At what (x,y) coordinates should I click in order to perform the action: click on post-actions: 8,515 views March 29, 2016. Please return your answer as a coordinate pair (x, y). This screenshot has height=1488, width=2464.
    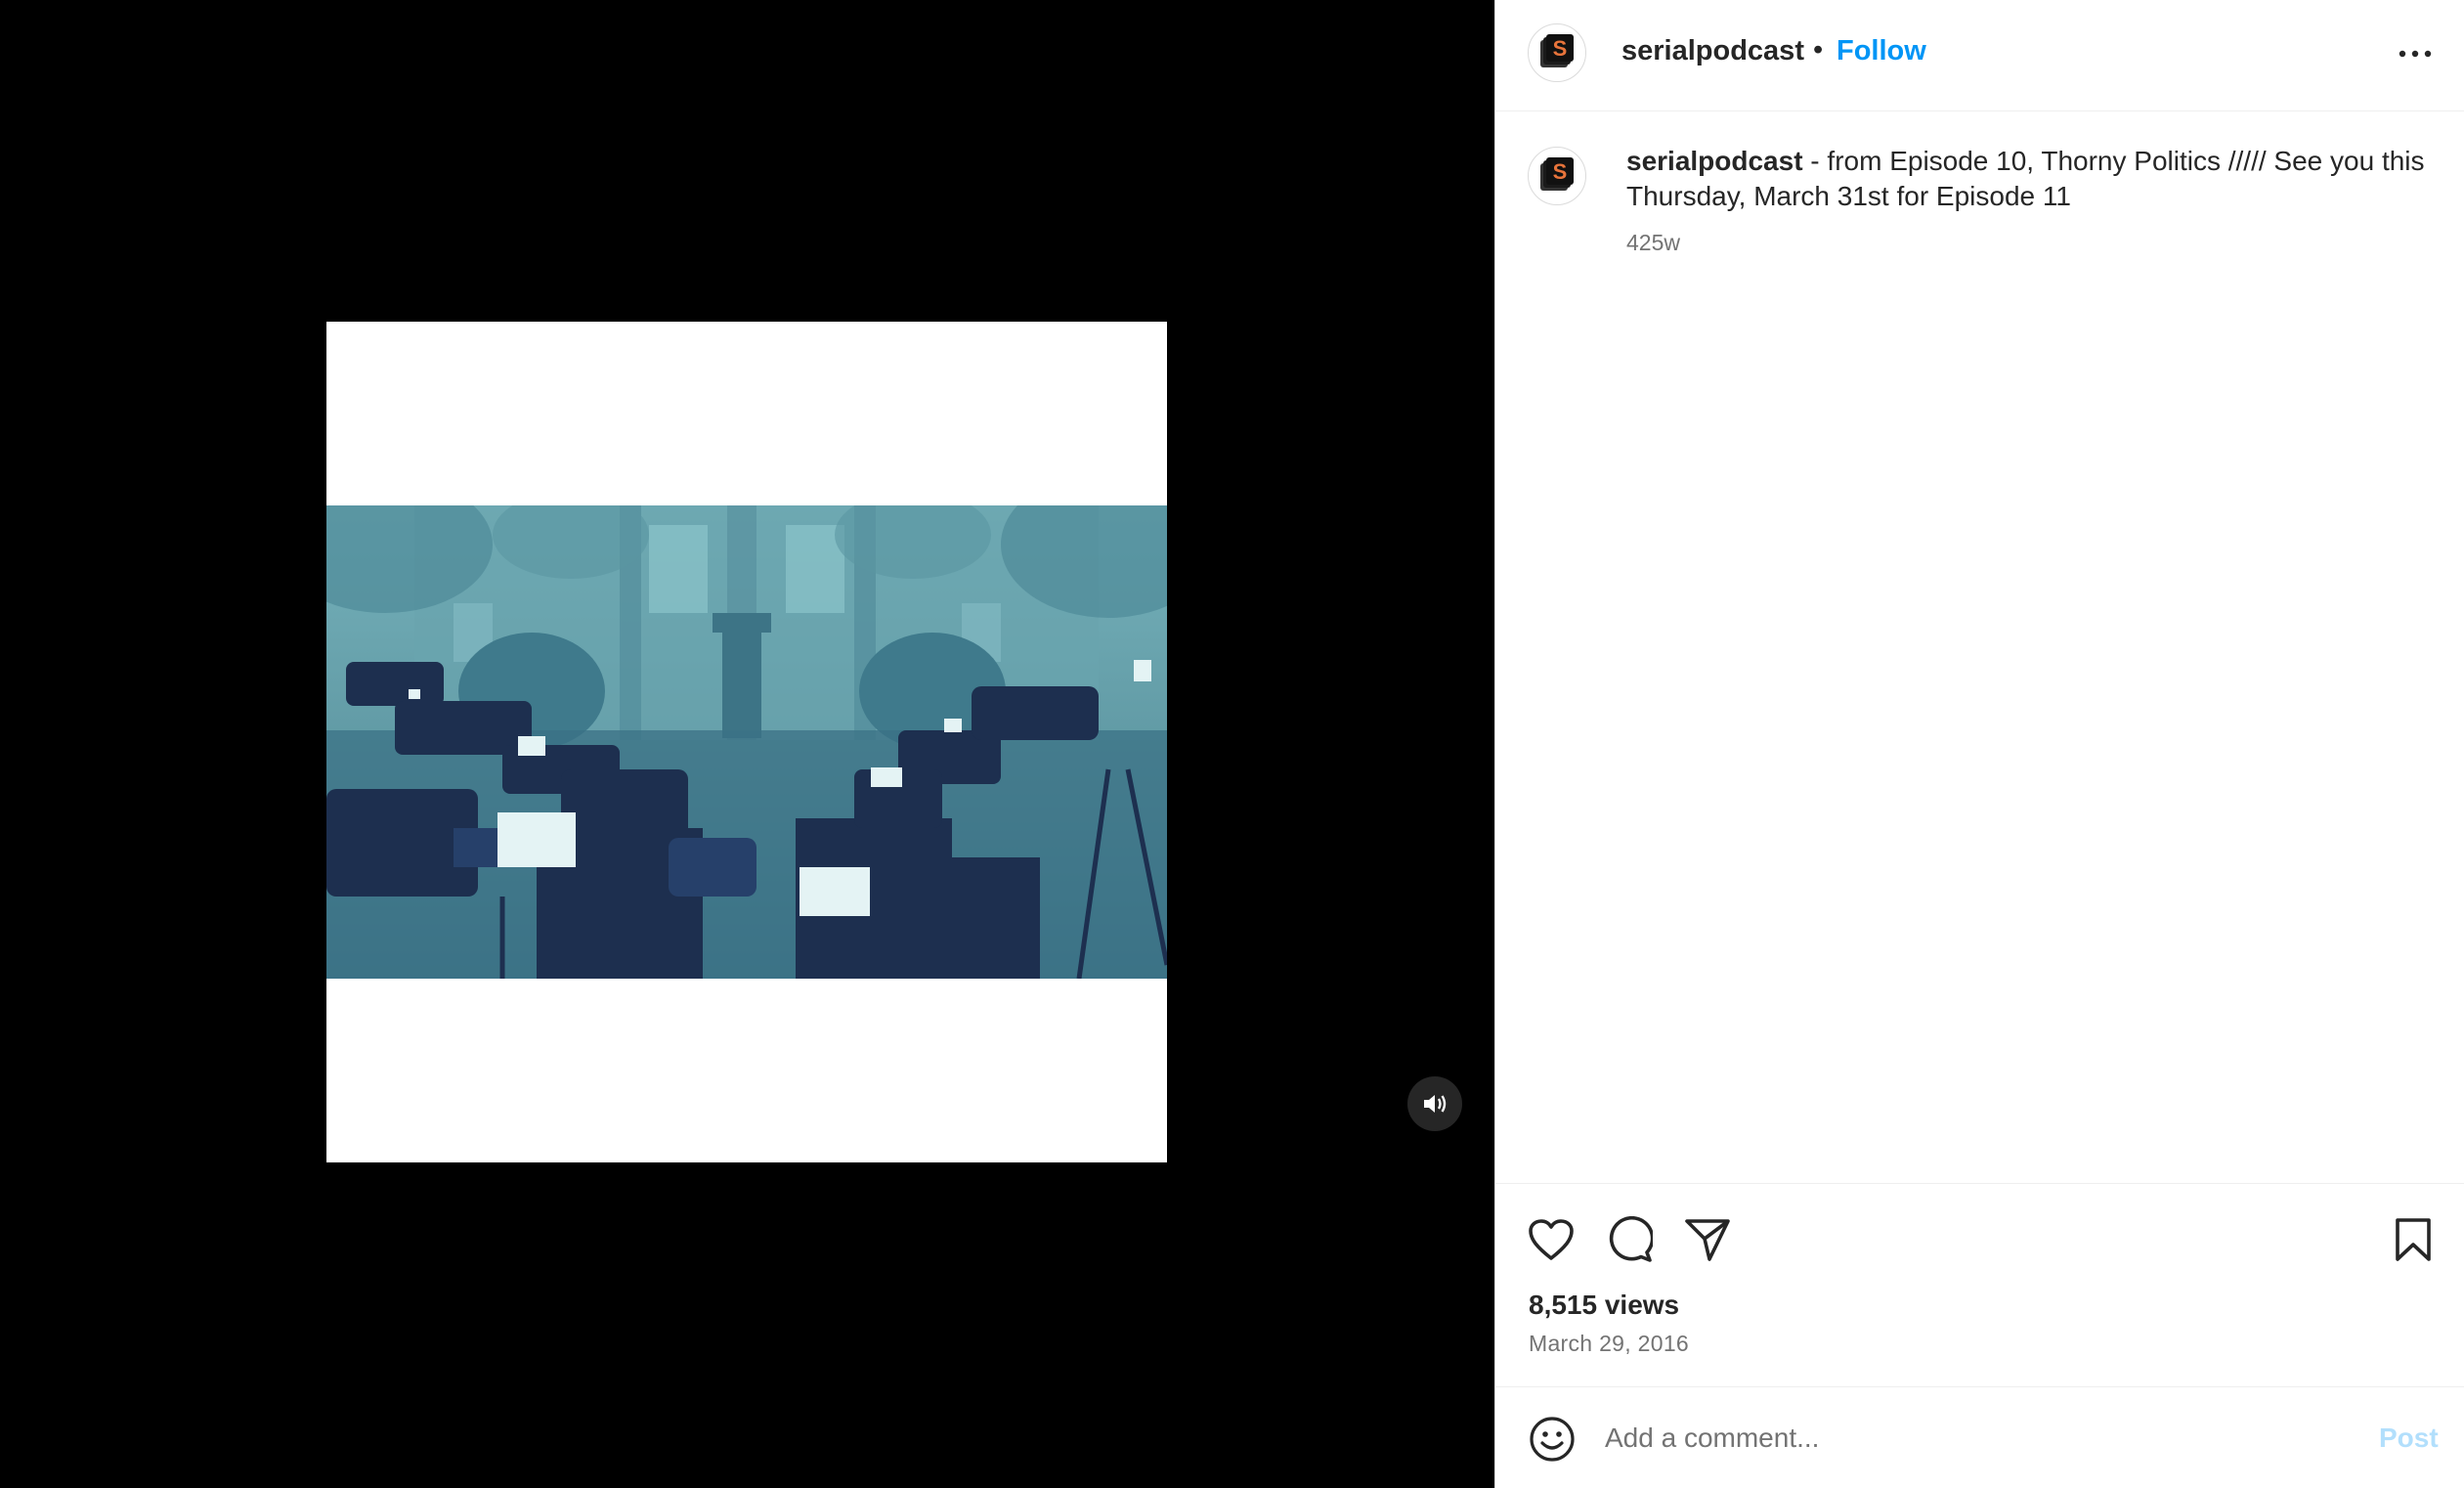
    Looking at the image, I should click on (1979, 1285).